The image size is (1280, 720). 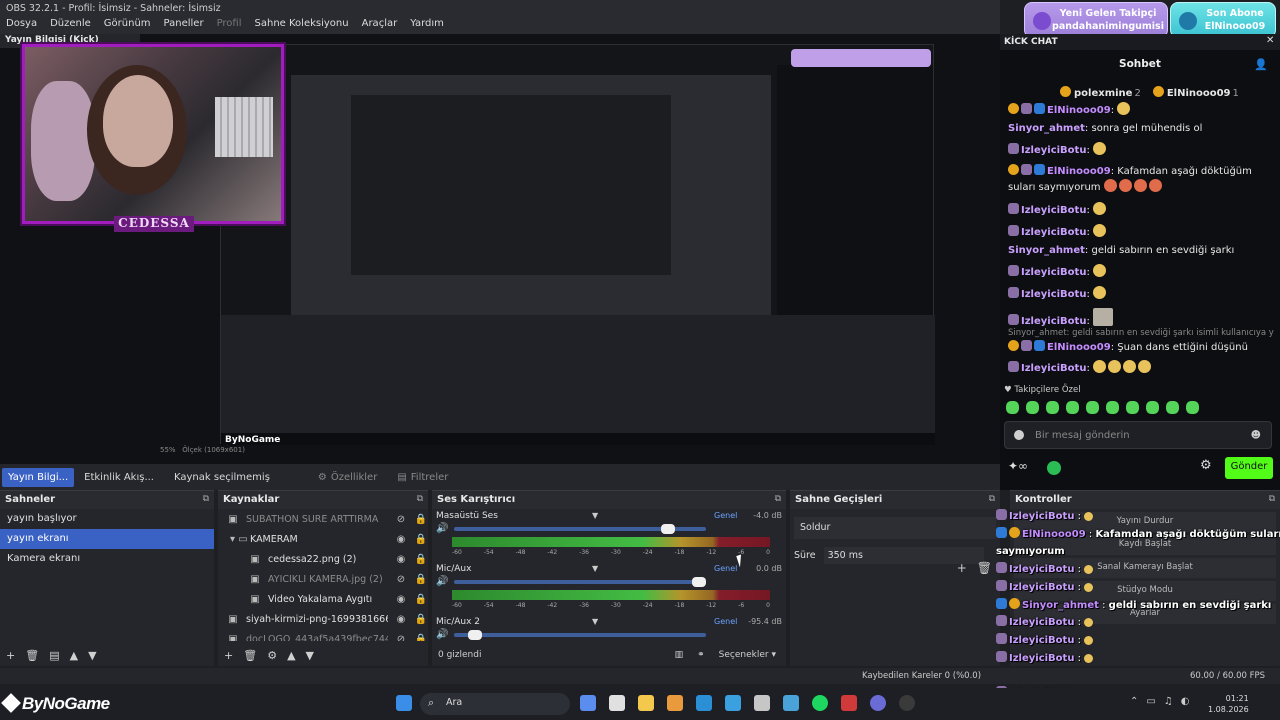 I want to click on options-button: Seçenekler ▾, so click(x=747, y=655).